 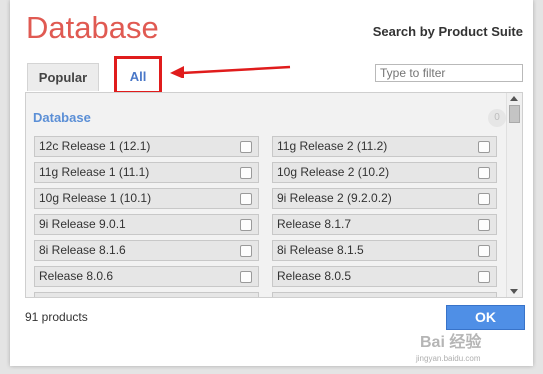 I want to click on list-item: 9i Release 9.0.1, so click(x=146, y=224).